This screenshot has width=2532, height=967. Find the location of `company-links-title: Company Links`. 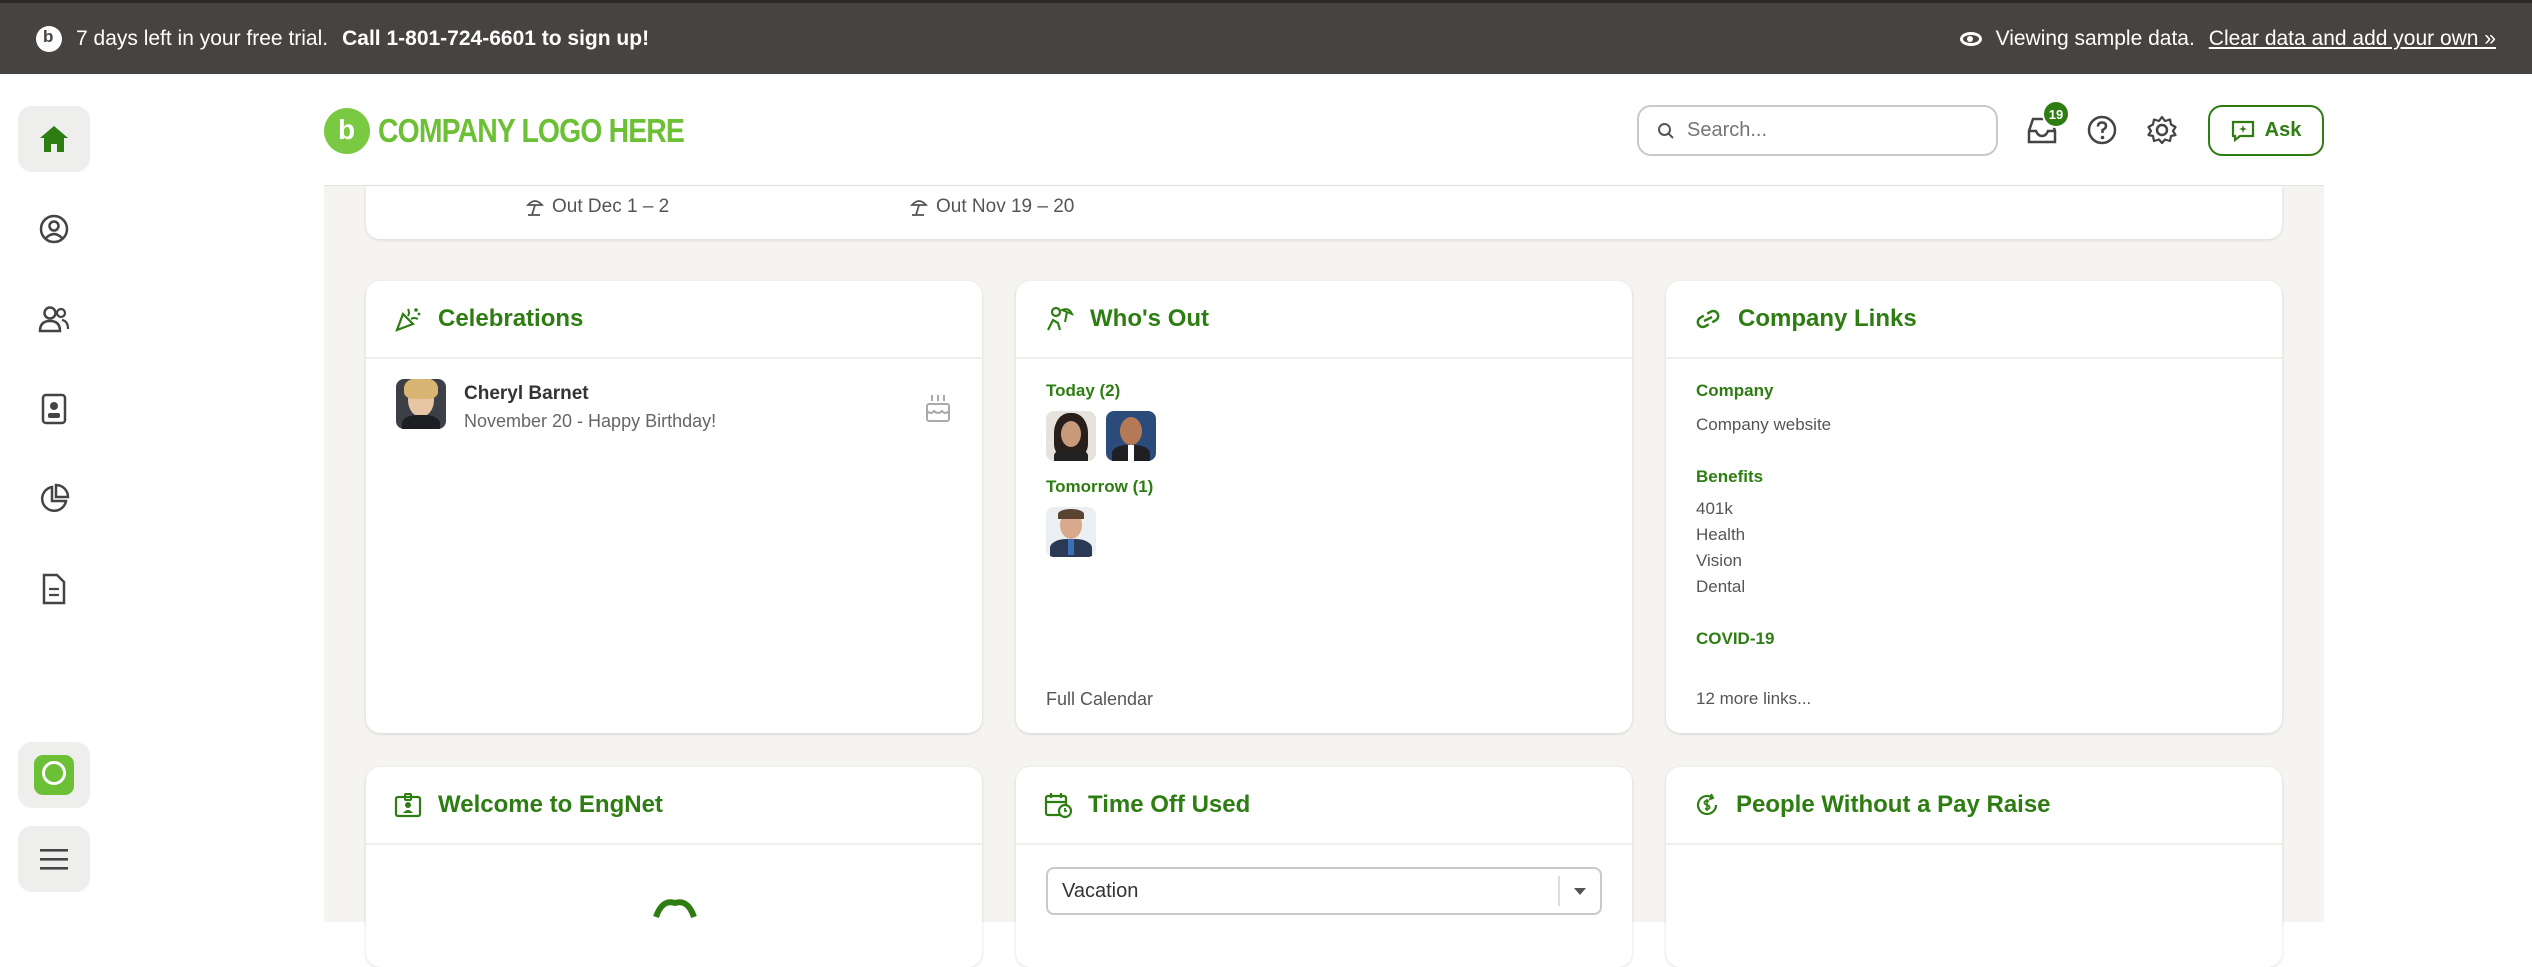

company-links-title: Company Links is located at coordinates (1827, 318).